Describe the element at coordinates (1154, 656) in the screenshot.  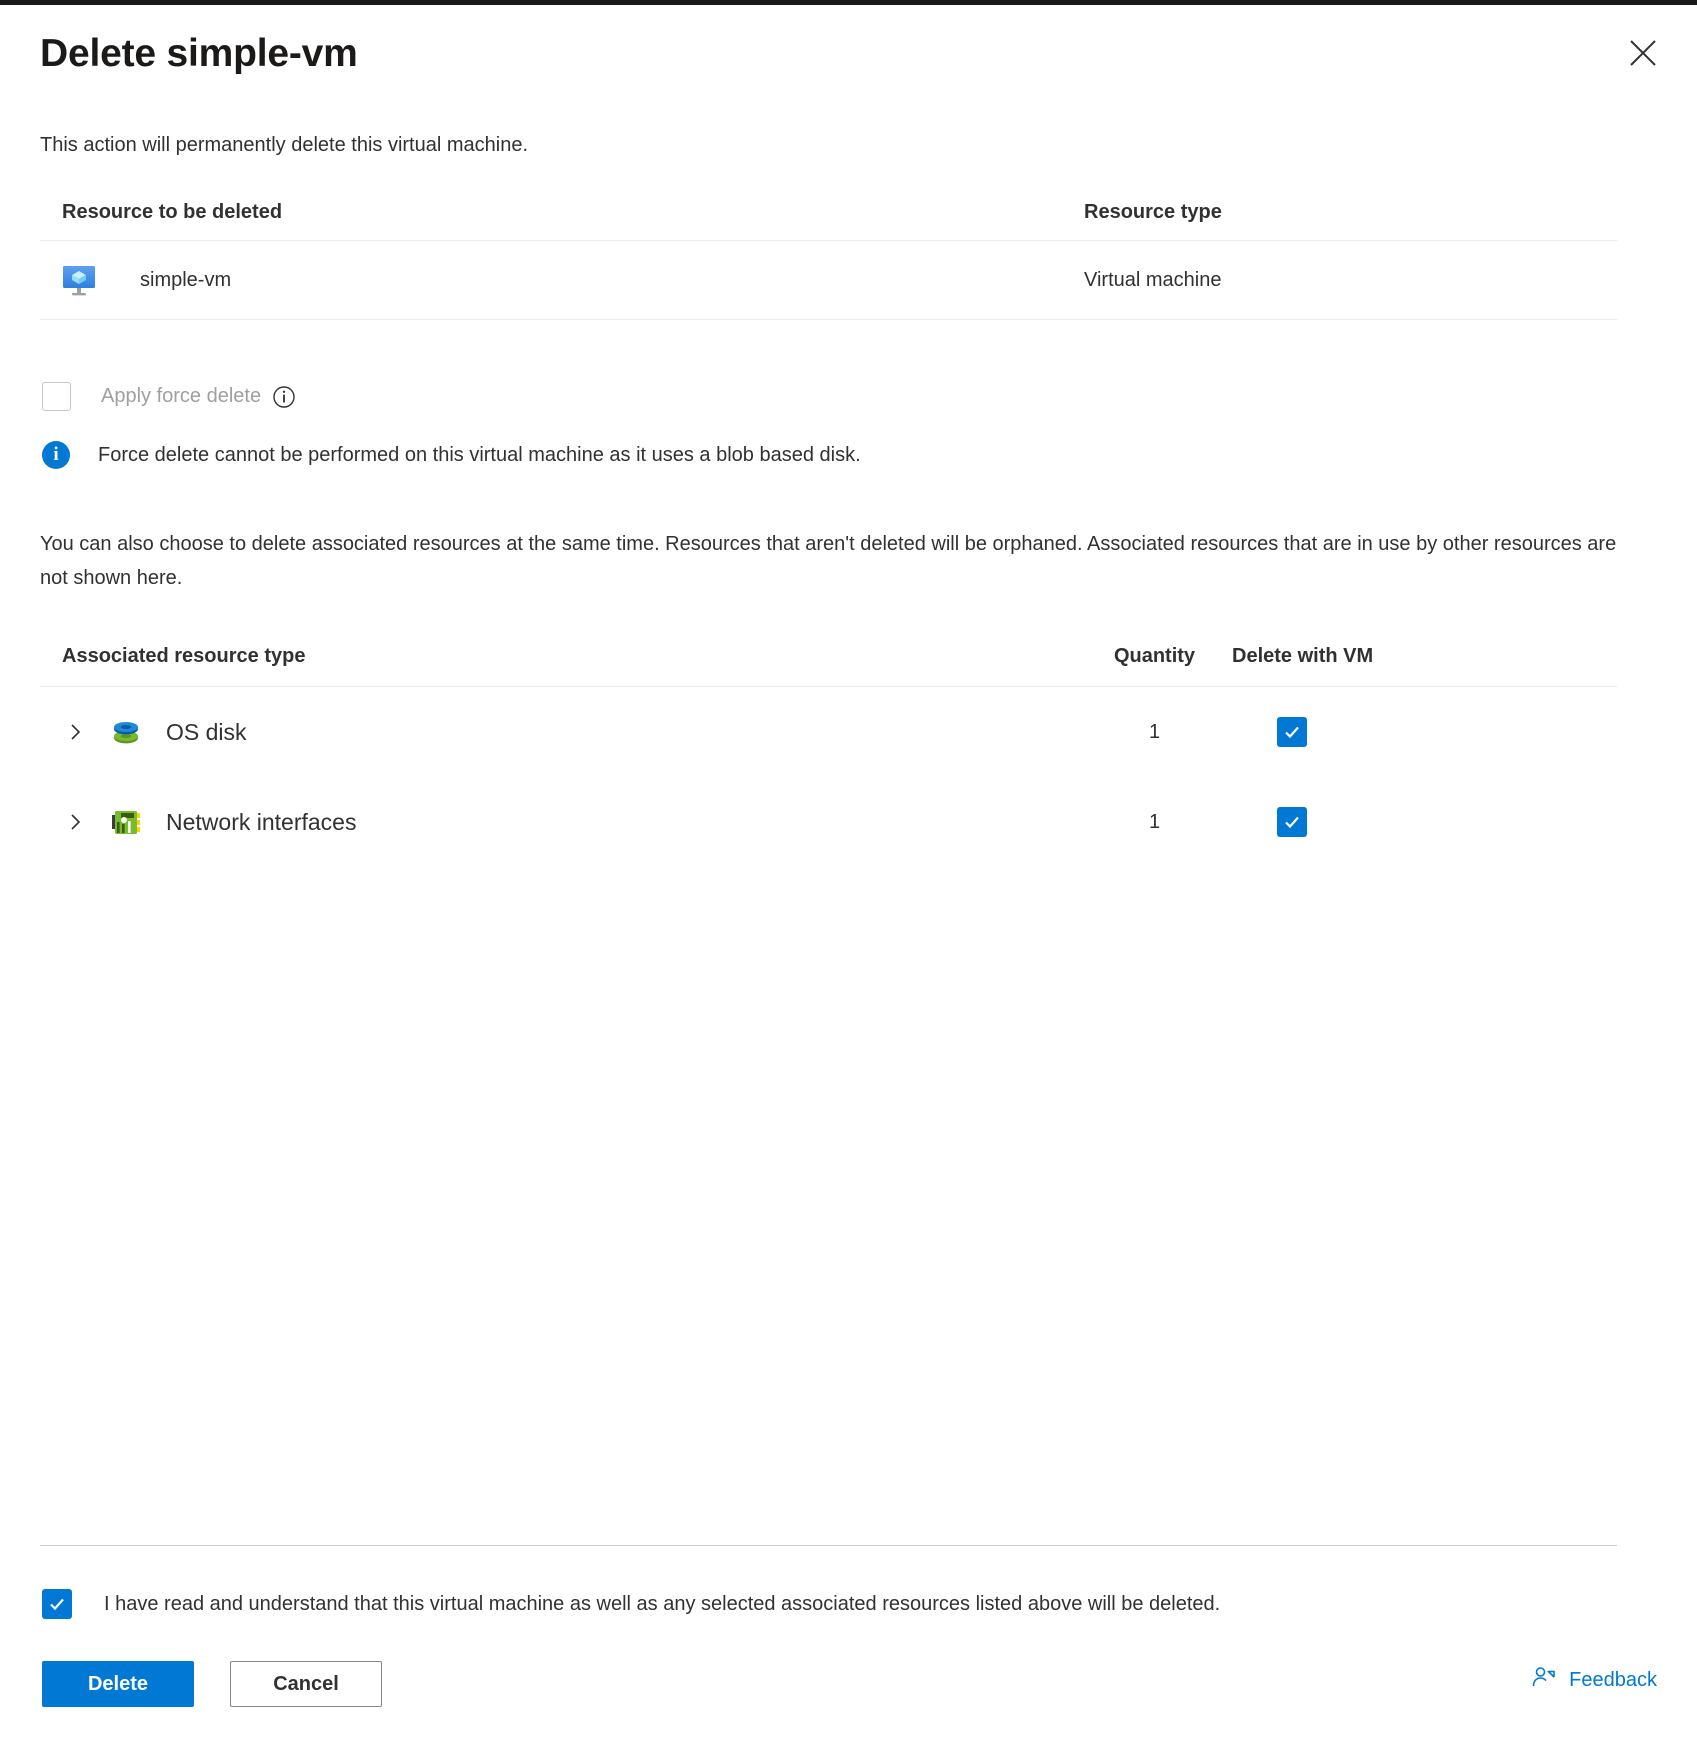
I see `column-header-quantity: Quantity` at that location.